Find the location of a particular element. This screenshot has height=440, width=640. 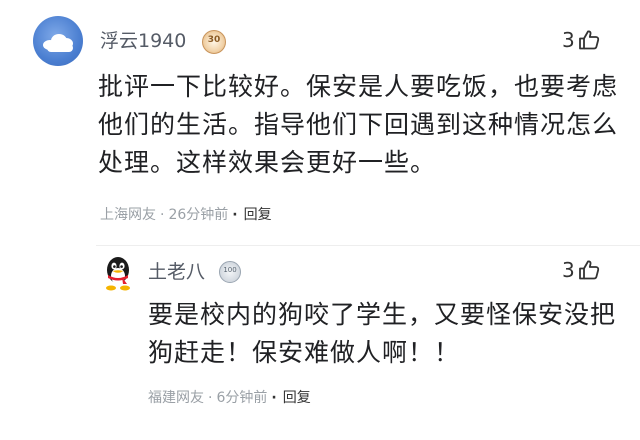

level-badge: 100 is located at coordinates (230, 272).